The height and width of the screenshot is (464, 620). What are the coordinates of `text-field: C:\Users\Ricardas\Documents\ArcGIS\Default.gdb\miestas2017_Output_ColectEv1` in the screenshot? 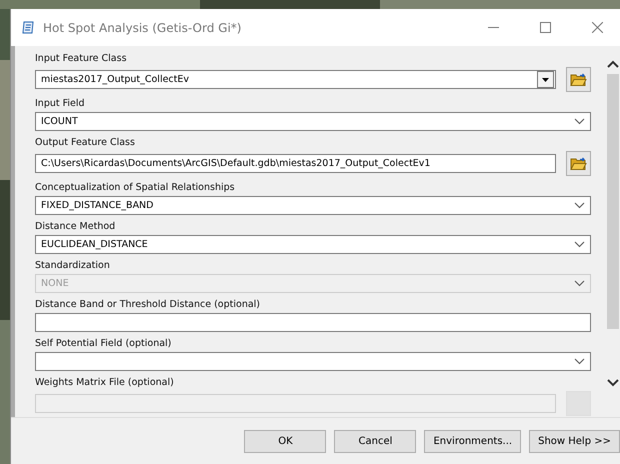 It's located at (295, 163).